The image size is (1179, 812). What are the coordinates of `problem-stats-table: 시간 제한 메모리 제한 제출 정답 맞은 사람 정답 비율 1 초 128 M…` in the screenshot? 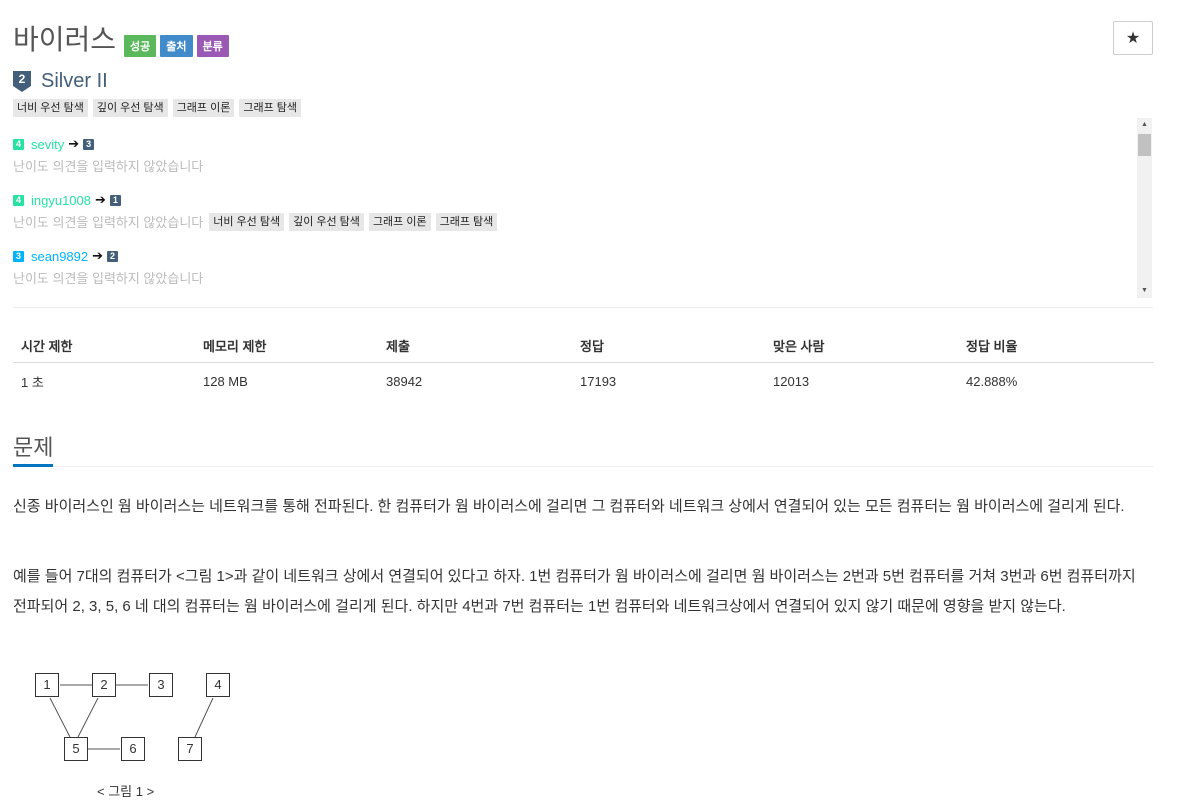 It's located at (583, 363).